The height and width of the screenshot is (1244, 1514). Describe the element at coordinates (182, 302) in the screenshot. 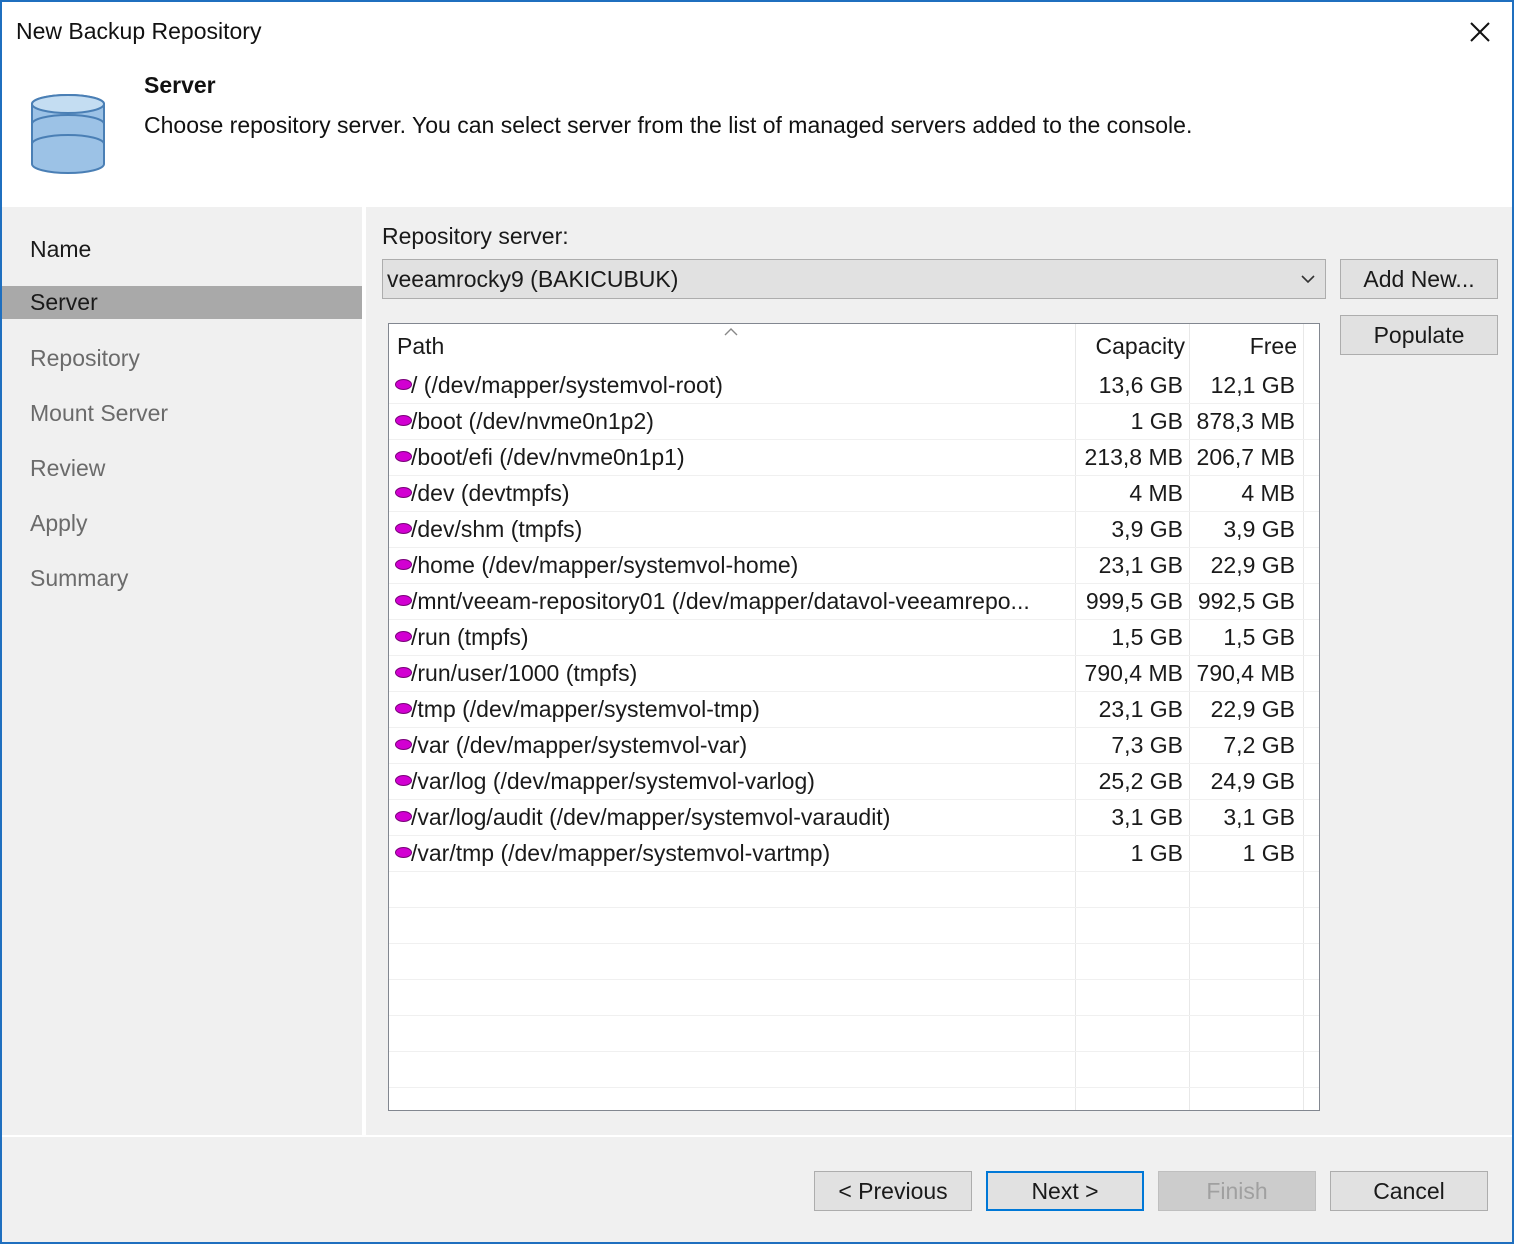

I see `sidebar-item-server: Server` at that location.